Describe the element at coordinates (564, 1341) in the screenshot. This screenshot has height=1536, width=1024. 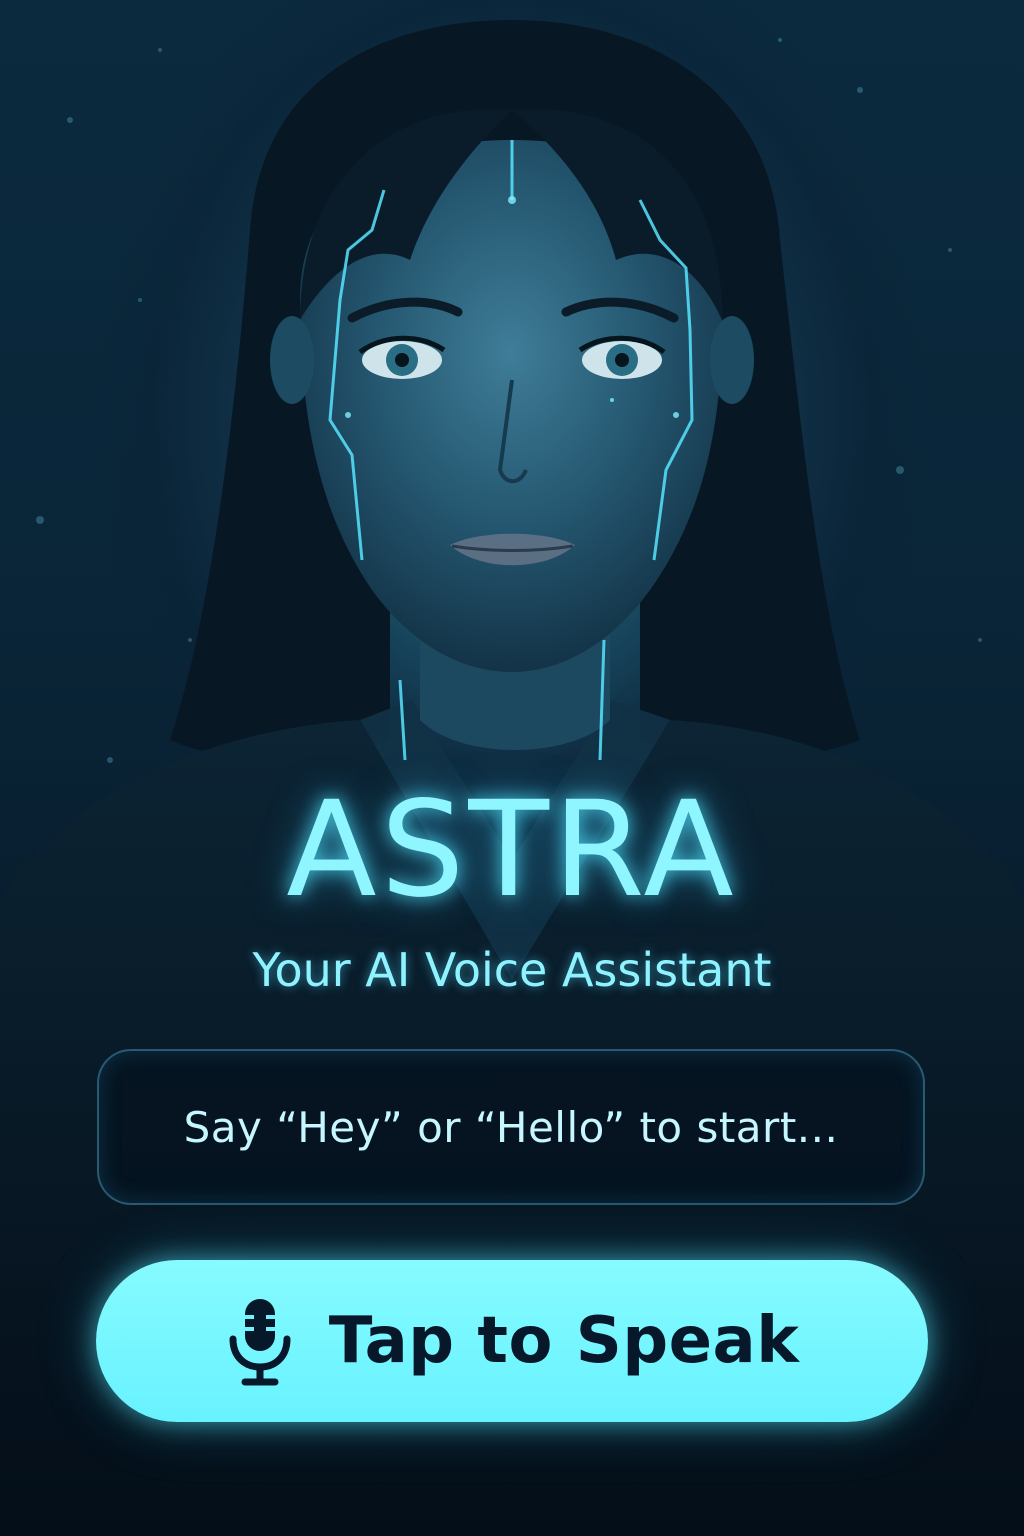
I see `tap-to-speak-label: Tap to Speak` at that location.